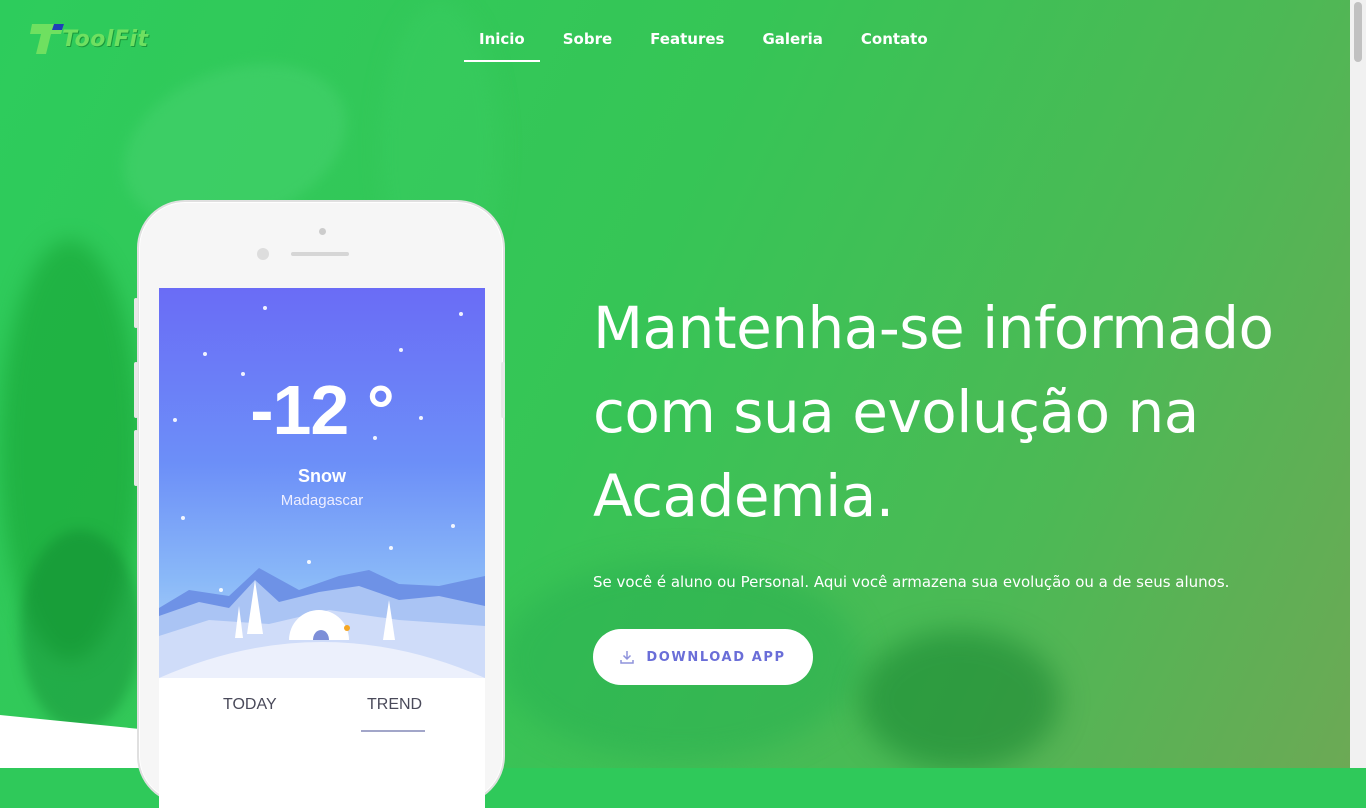  Describe the element at coordinates (1358, 32) in the screenshot. I see `scrollbar-thumb` at that location.